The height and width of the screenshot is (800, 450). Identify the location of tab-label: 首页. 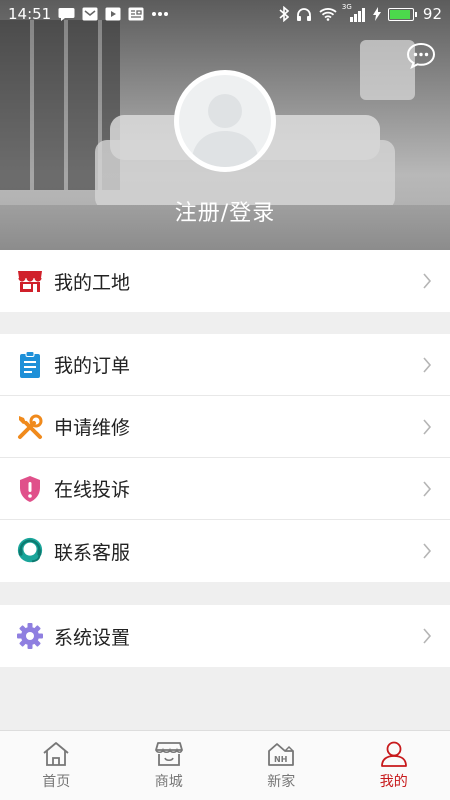
(56, 782).